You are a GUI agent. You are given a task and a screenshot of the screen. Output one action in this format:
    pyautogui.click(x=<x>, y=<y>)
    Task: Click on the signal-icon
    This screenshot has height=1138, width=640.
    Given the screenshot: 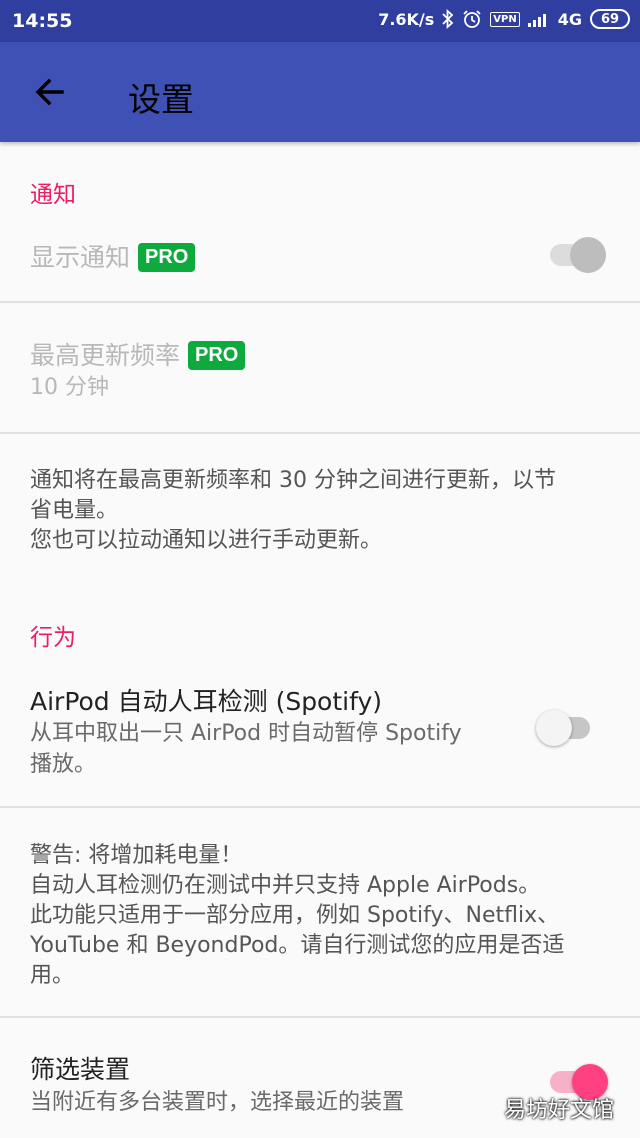 What is the action you would take?
    pyautogui.click(x=538, y=19)
    